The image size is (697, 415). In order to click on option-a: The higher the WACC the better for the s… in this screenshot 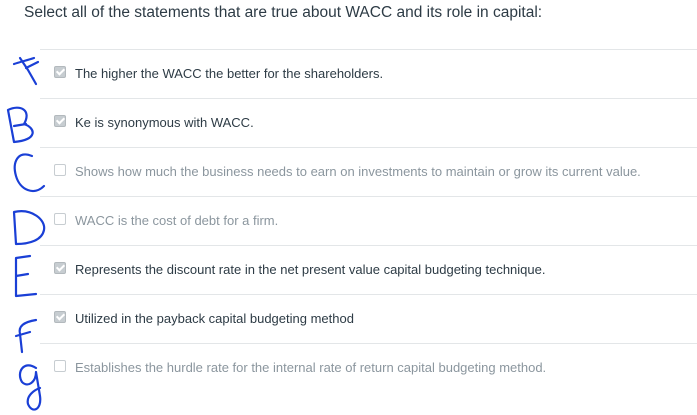, I will do `click(368, 73)`.